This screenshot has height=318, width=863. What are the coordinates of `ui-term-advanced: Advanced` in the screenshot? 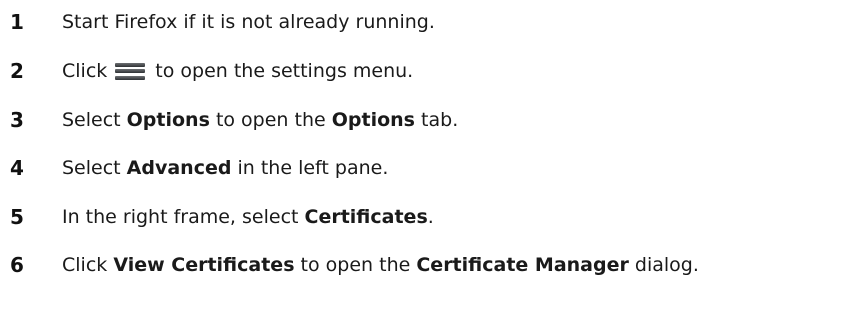 It's located at (179, 168).